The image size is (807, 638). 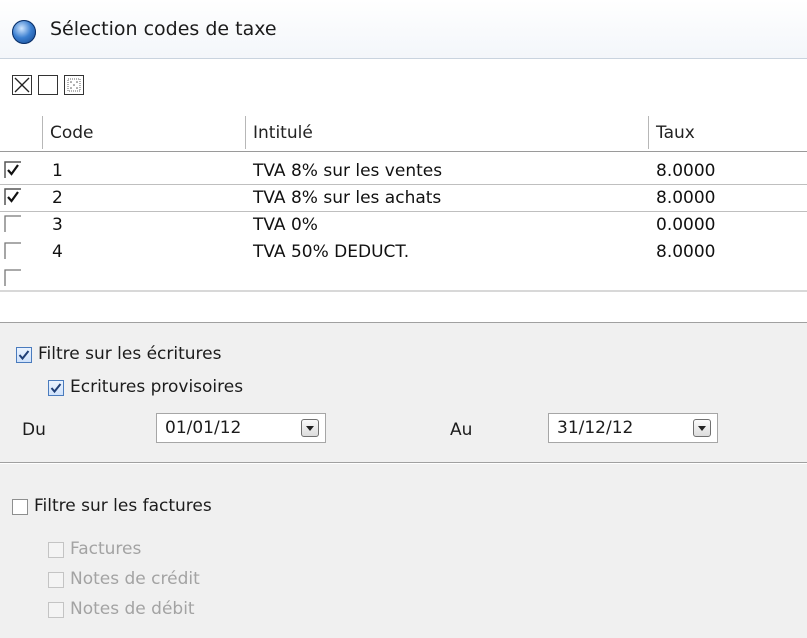 I want to click on date-to-value: 31/12/12, so click(x=595, y=428).